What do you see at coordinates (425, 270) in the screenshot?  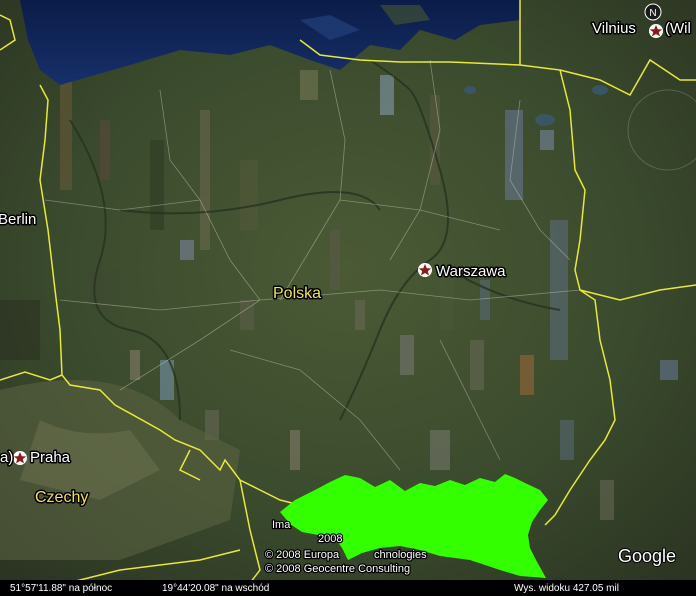 I see `warsaw-marker-icon` at bounding box center [425, 270].